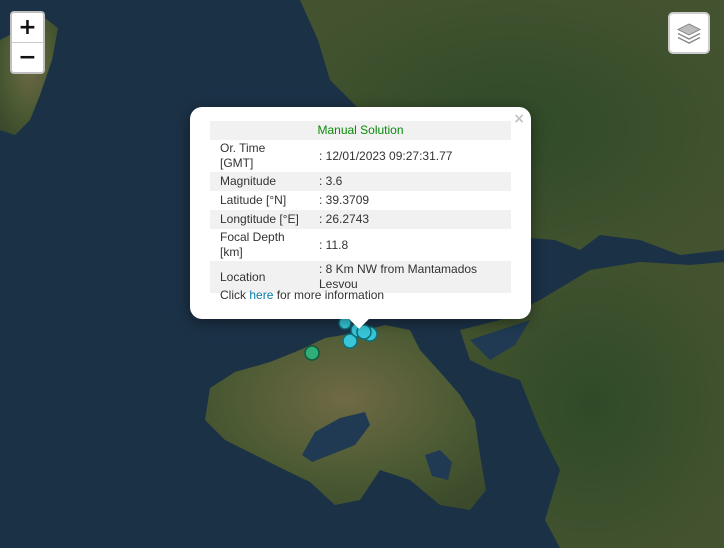 The height and width of the screenshot is (548, 724). I want to click on table-row: Or. Time [GMT] : 12/01/2023 09:27:31.77, so click(360, 156).